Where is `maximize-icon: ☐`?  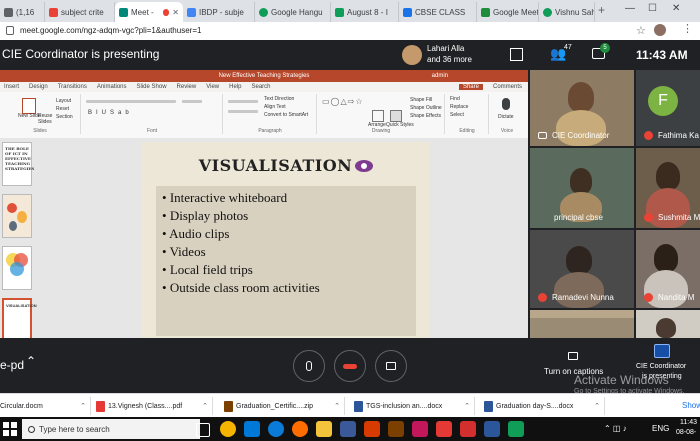 maximize-icon: ☐ is located at coordinates (652, 8).